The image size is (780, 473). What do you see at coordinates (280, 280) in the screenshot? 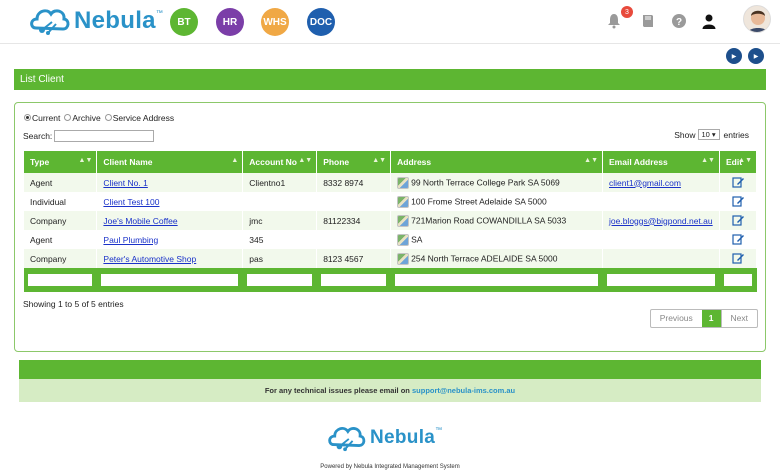
I see `filter-account-input` at bounding box center [280, 280].